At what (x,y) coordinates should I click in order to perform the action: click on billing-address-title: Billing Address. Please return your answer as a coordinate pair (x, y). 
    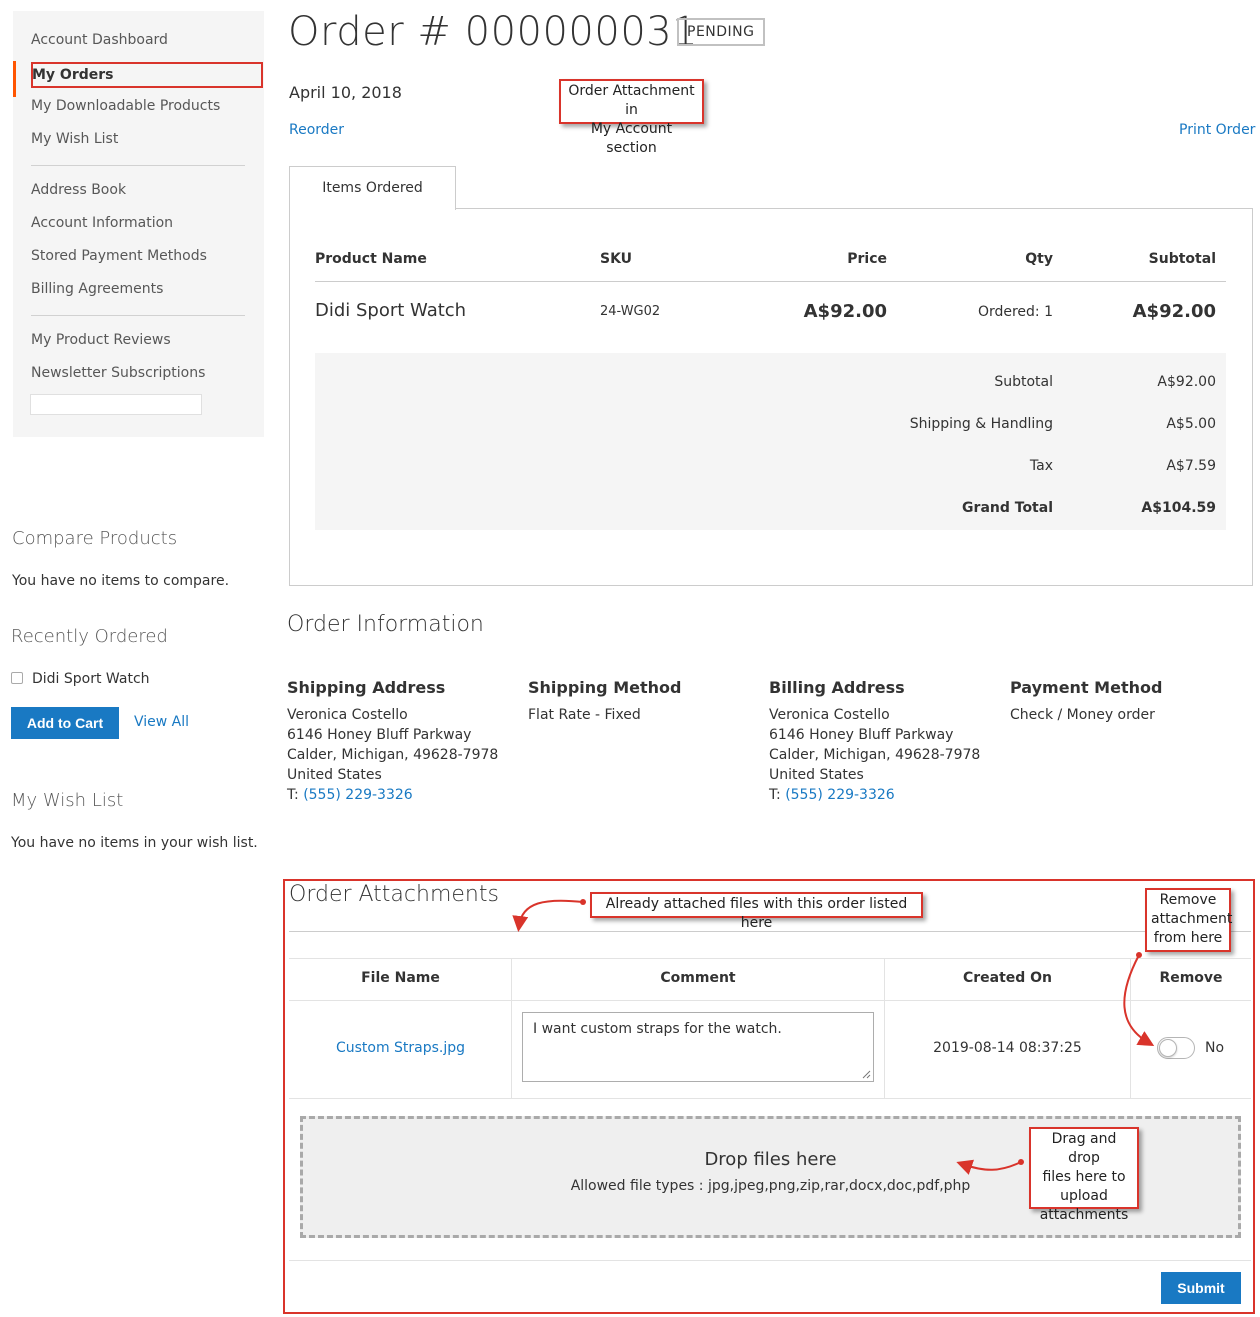
    Looking at the image, I should click on (837, 687).